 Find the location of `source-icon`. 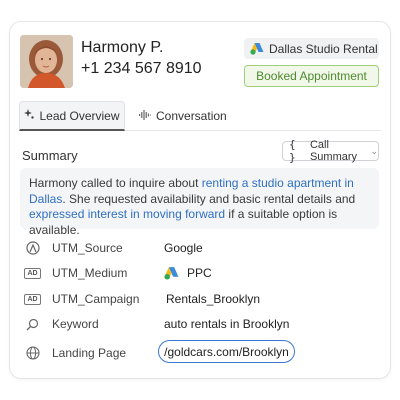

source-icon is located at coordinates (32, 248).